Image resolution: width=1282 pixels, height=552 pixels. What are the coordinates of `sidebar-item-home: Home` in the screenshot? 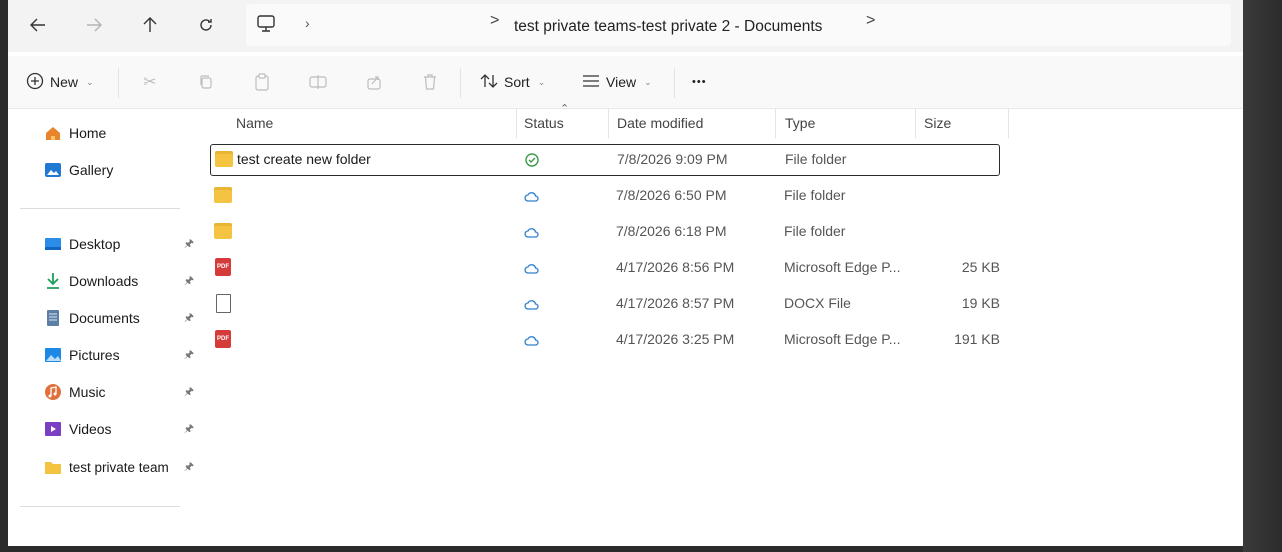 It's located at (119, 133).